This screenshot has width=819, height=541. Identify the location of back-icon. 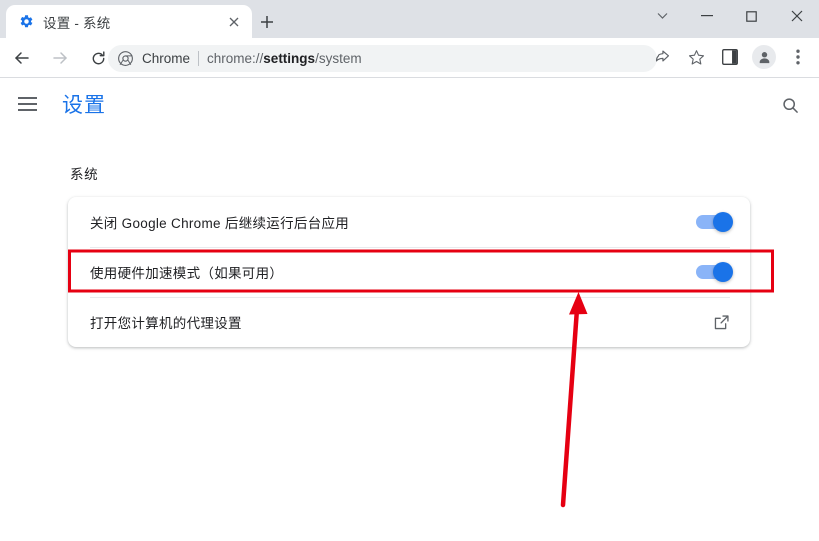
(22, 58).